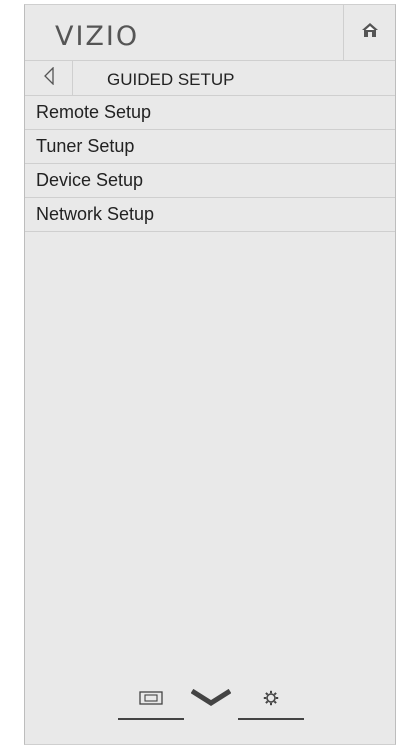 Image resolution: width=404 pixels, height=747 pixels. I want to click on vizio-v-icon, so click(211, 700).